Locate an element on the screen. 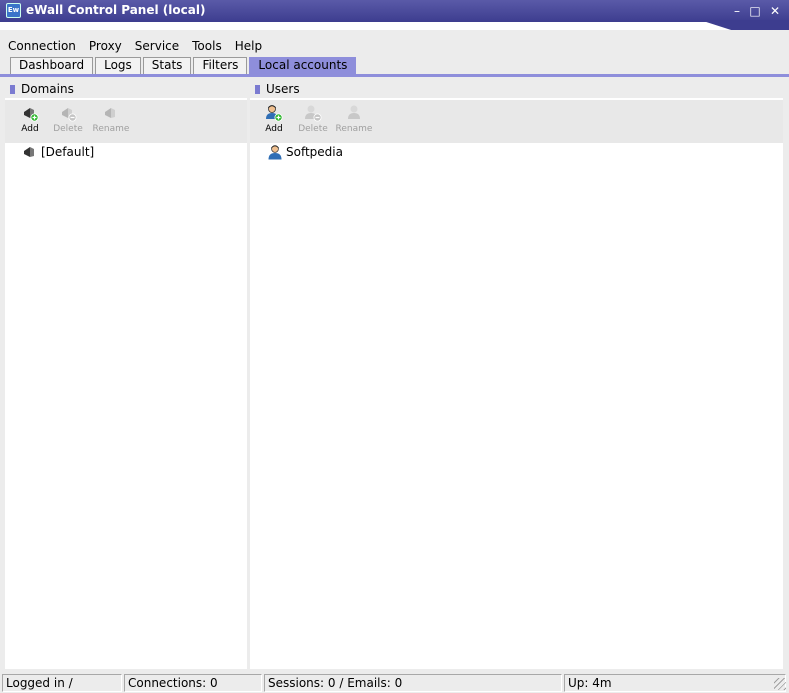 This screenshot has height=693, width=789. status-connections: Connections: 0 is located at coordinates (193, 683).